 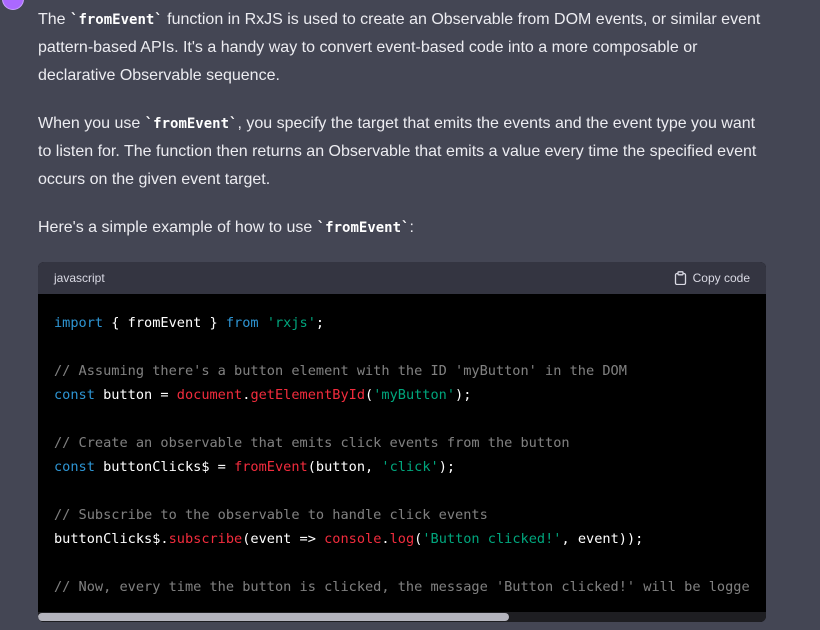 What do you see at coordinates (273, 617) in the screenshot?
I see `scrollbar-thumb` at bounding box center [273, 617].